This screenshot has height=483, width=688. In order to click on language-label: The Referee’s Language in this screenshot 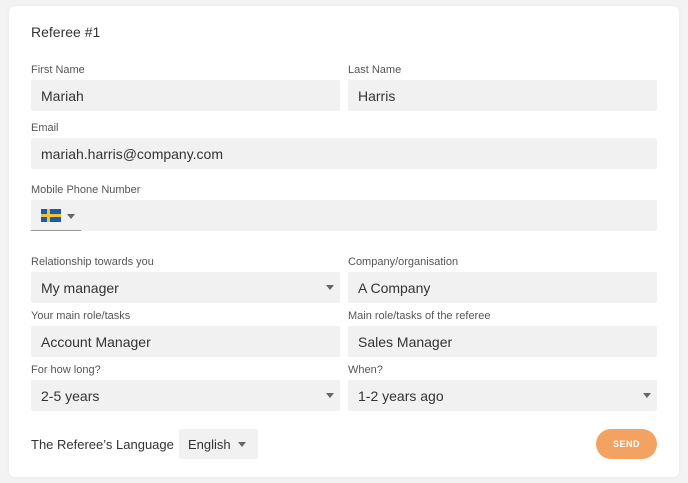, I will do `click(102, 444)`.